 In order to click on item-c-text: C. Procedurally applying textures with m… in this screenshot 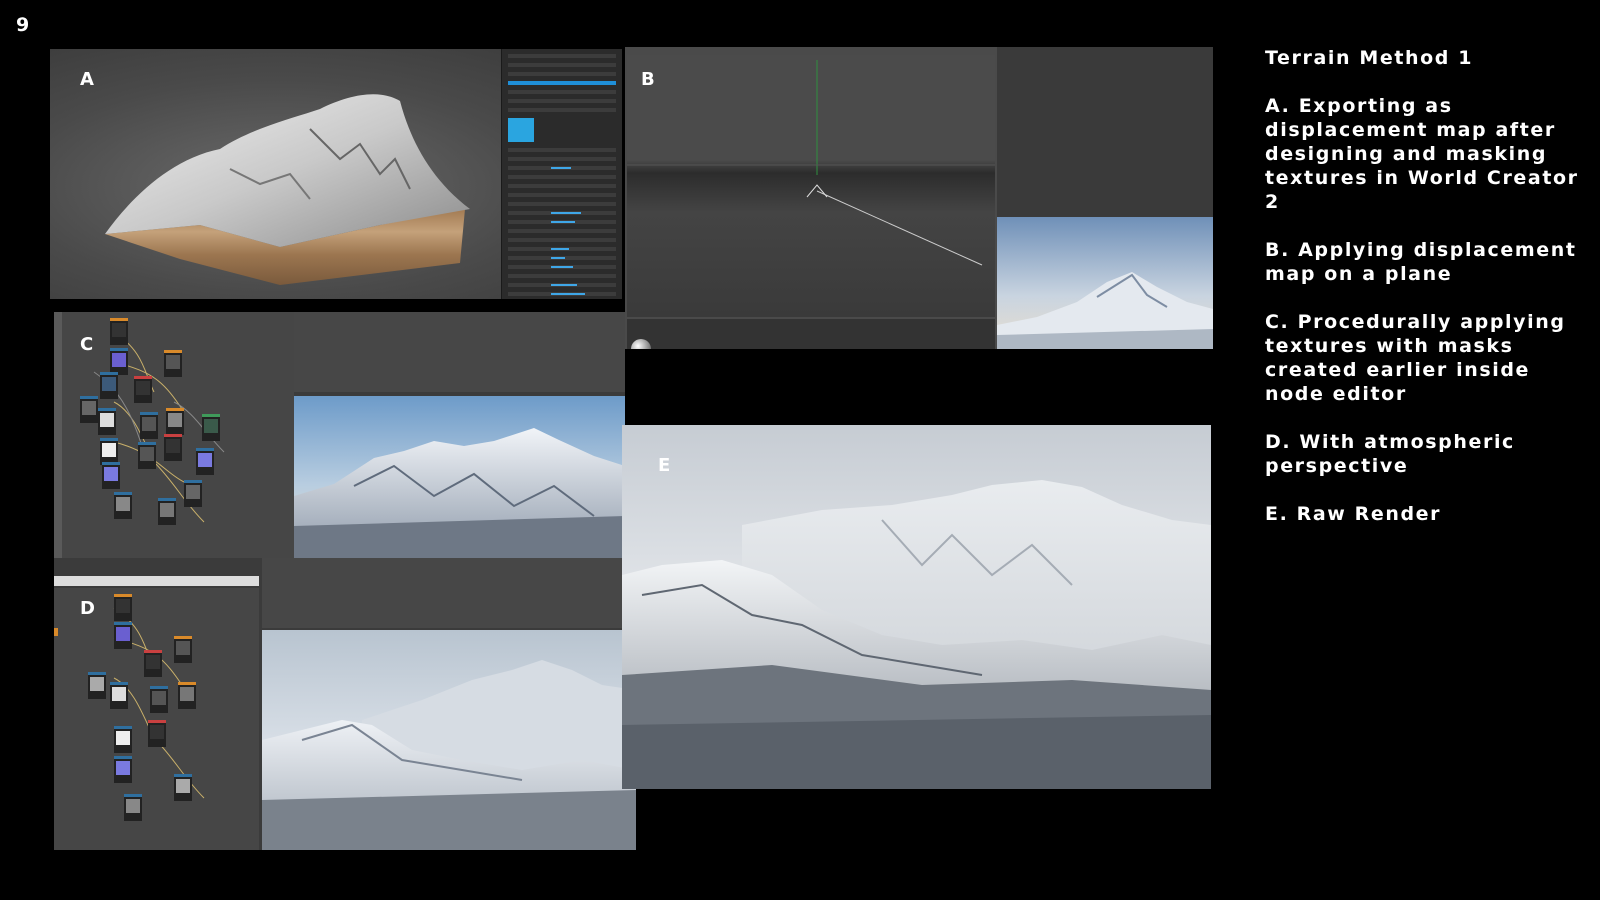, I will do `click(1415, 358)`.